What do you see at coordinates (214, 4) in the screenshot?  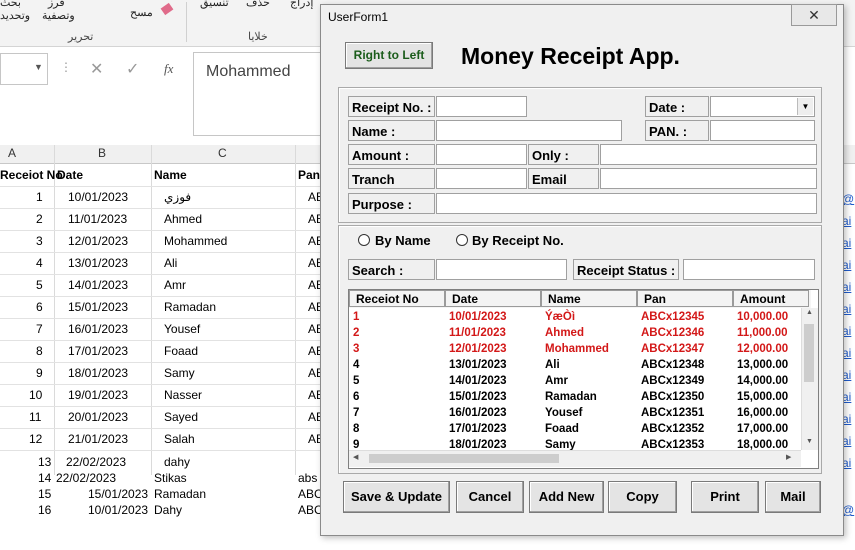 I see `ribbon-item-format: تنسيق` at bounding box center [214, 4].